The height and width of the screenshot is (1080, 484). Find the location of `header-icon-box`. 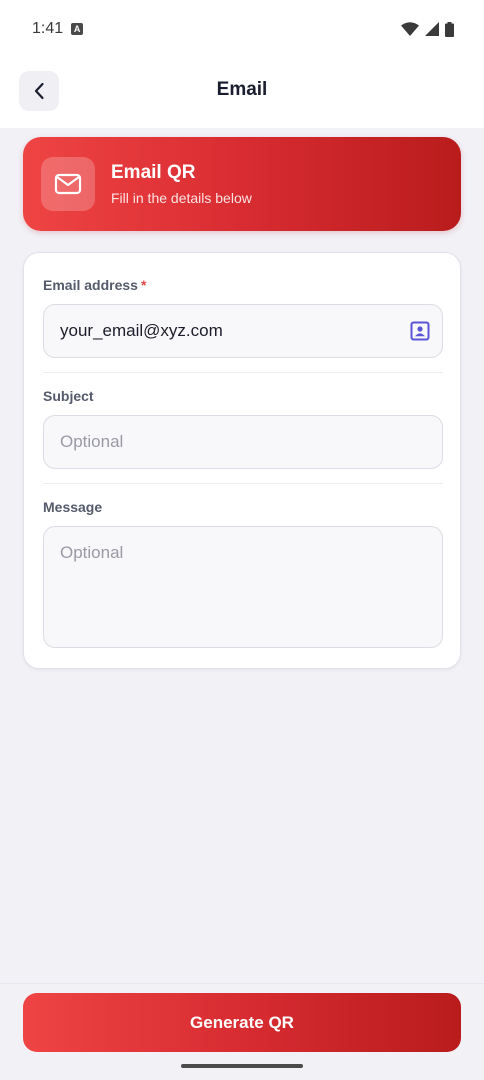

header-icon-box is located at coordinates (68, 184).